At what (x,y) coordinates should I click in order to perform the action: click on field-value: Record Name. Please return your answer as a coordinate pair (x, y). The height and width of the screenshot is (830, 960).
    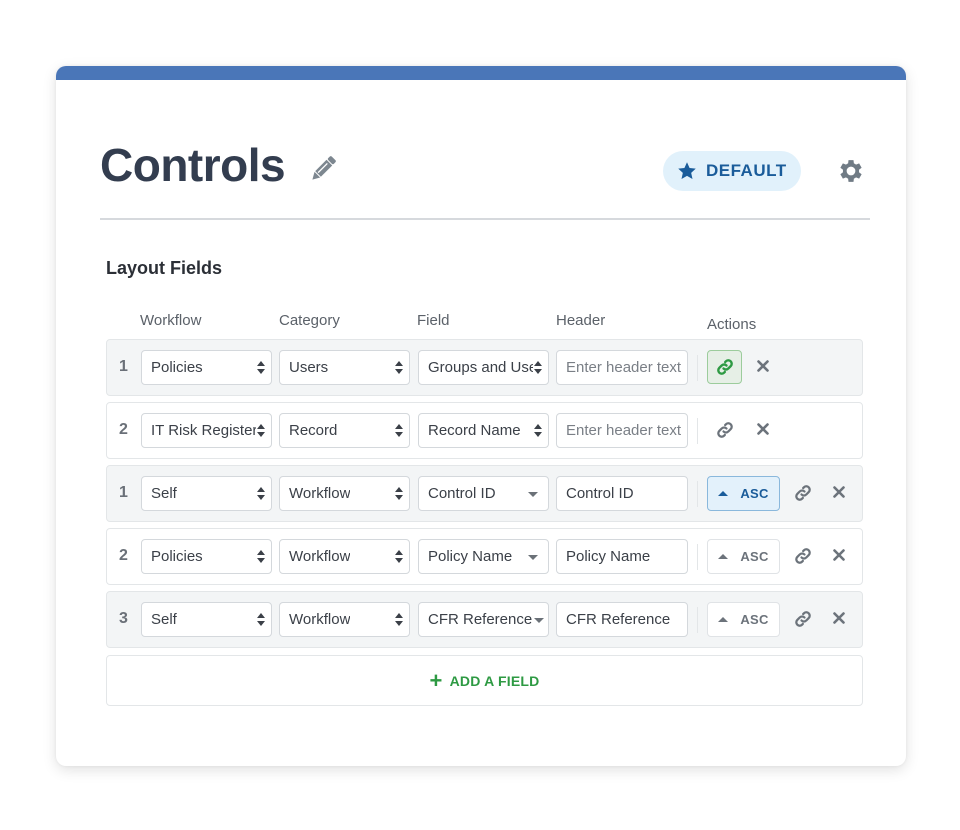
    Looking at the image, I should click on (474, 430).